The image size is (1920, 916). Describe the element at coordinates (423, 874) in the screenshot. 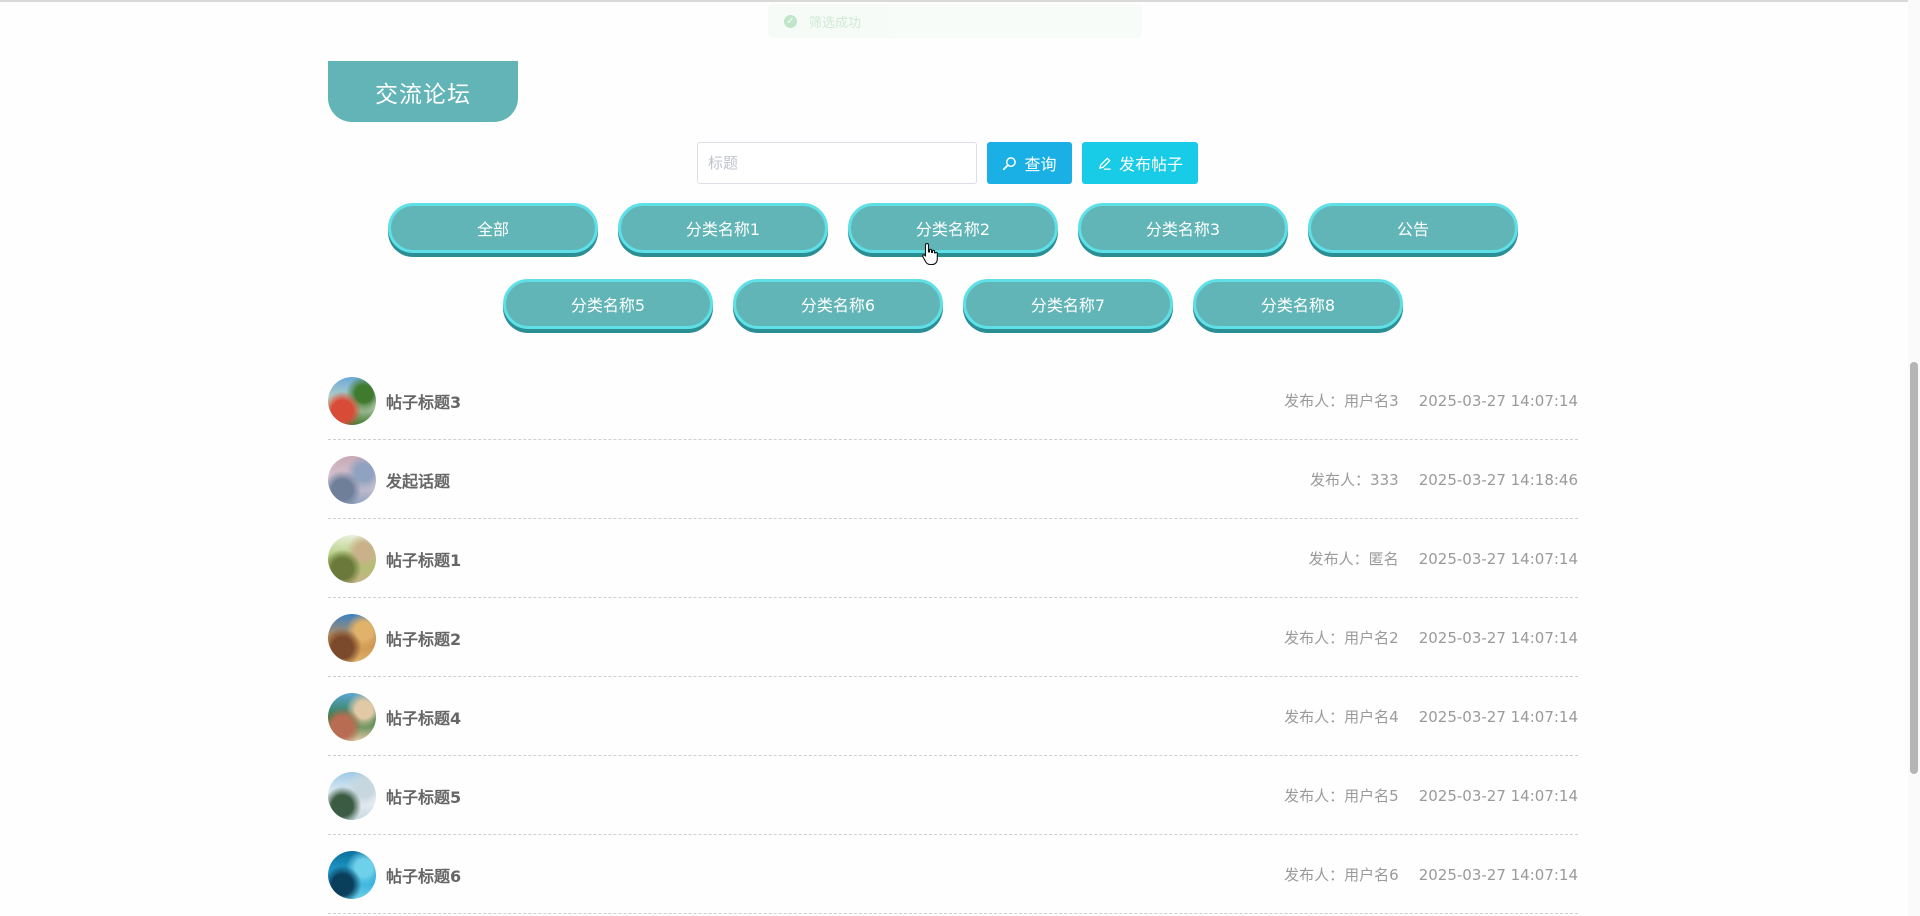

I see `post-title: 帖子标题6` at that location.